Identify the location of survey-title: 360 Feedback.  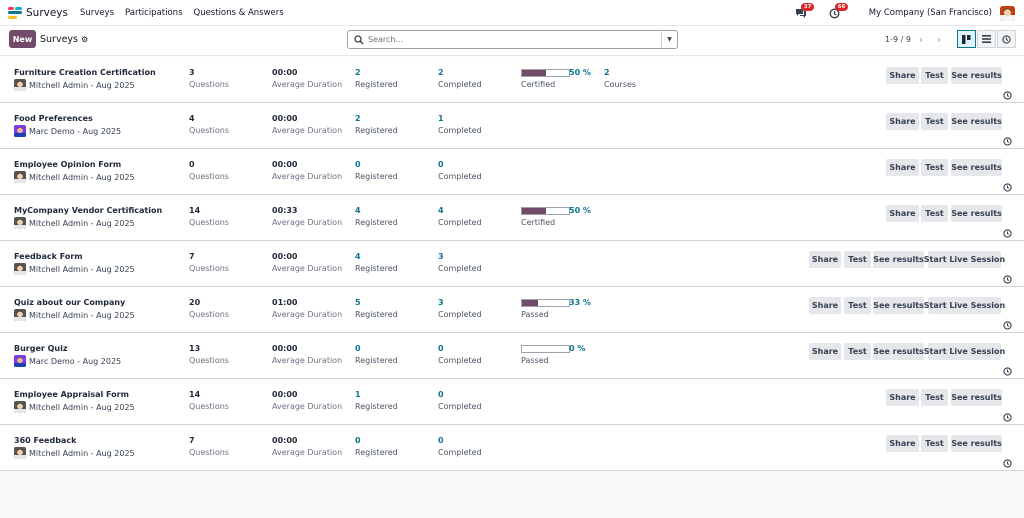
(45, 440).